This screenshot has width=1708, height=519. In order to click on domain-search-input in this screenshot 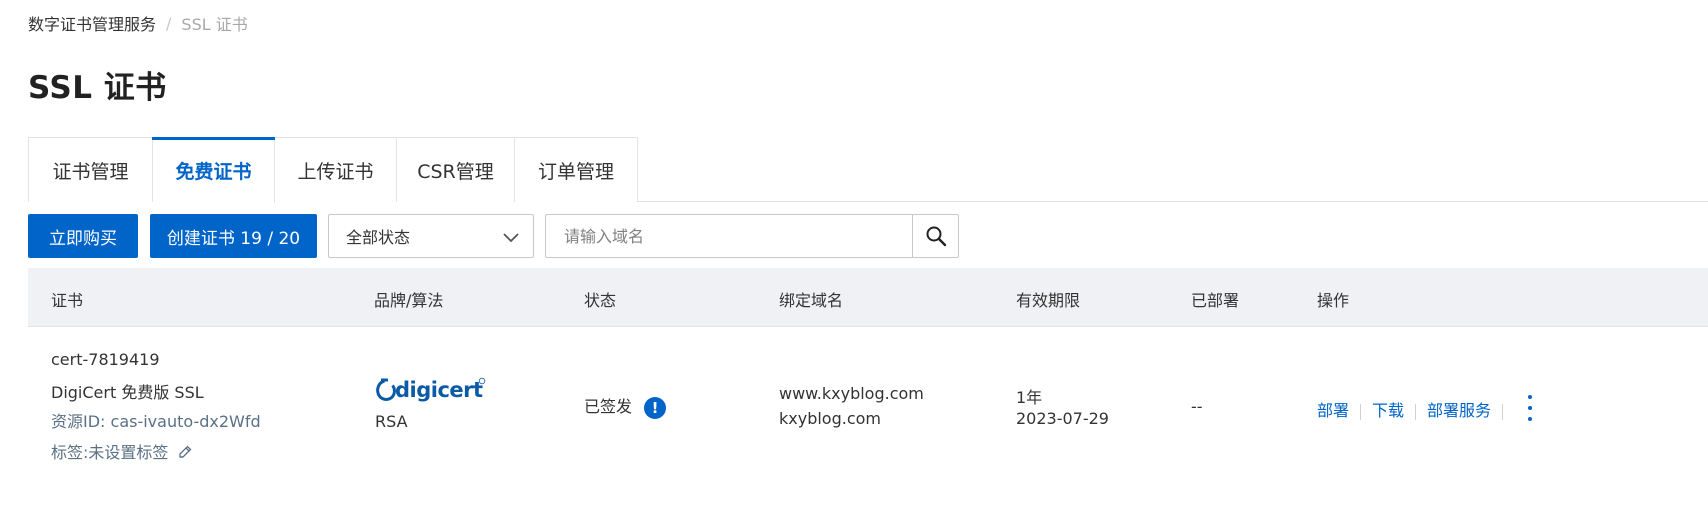, I will do `click(729, 236)`.